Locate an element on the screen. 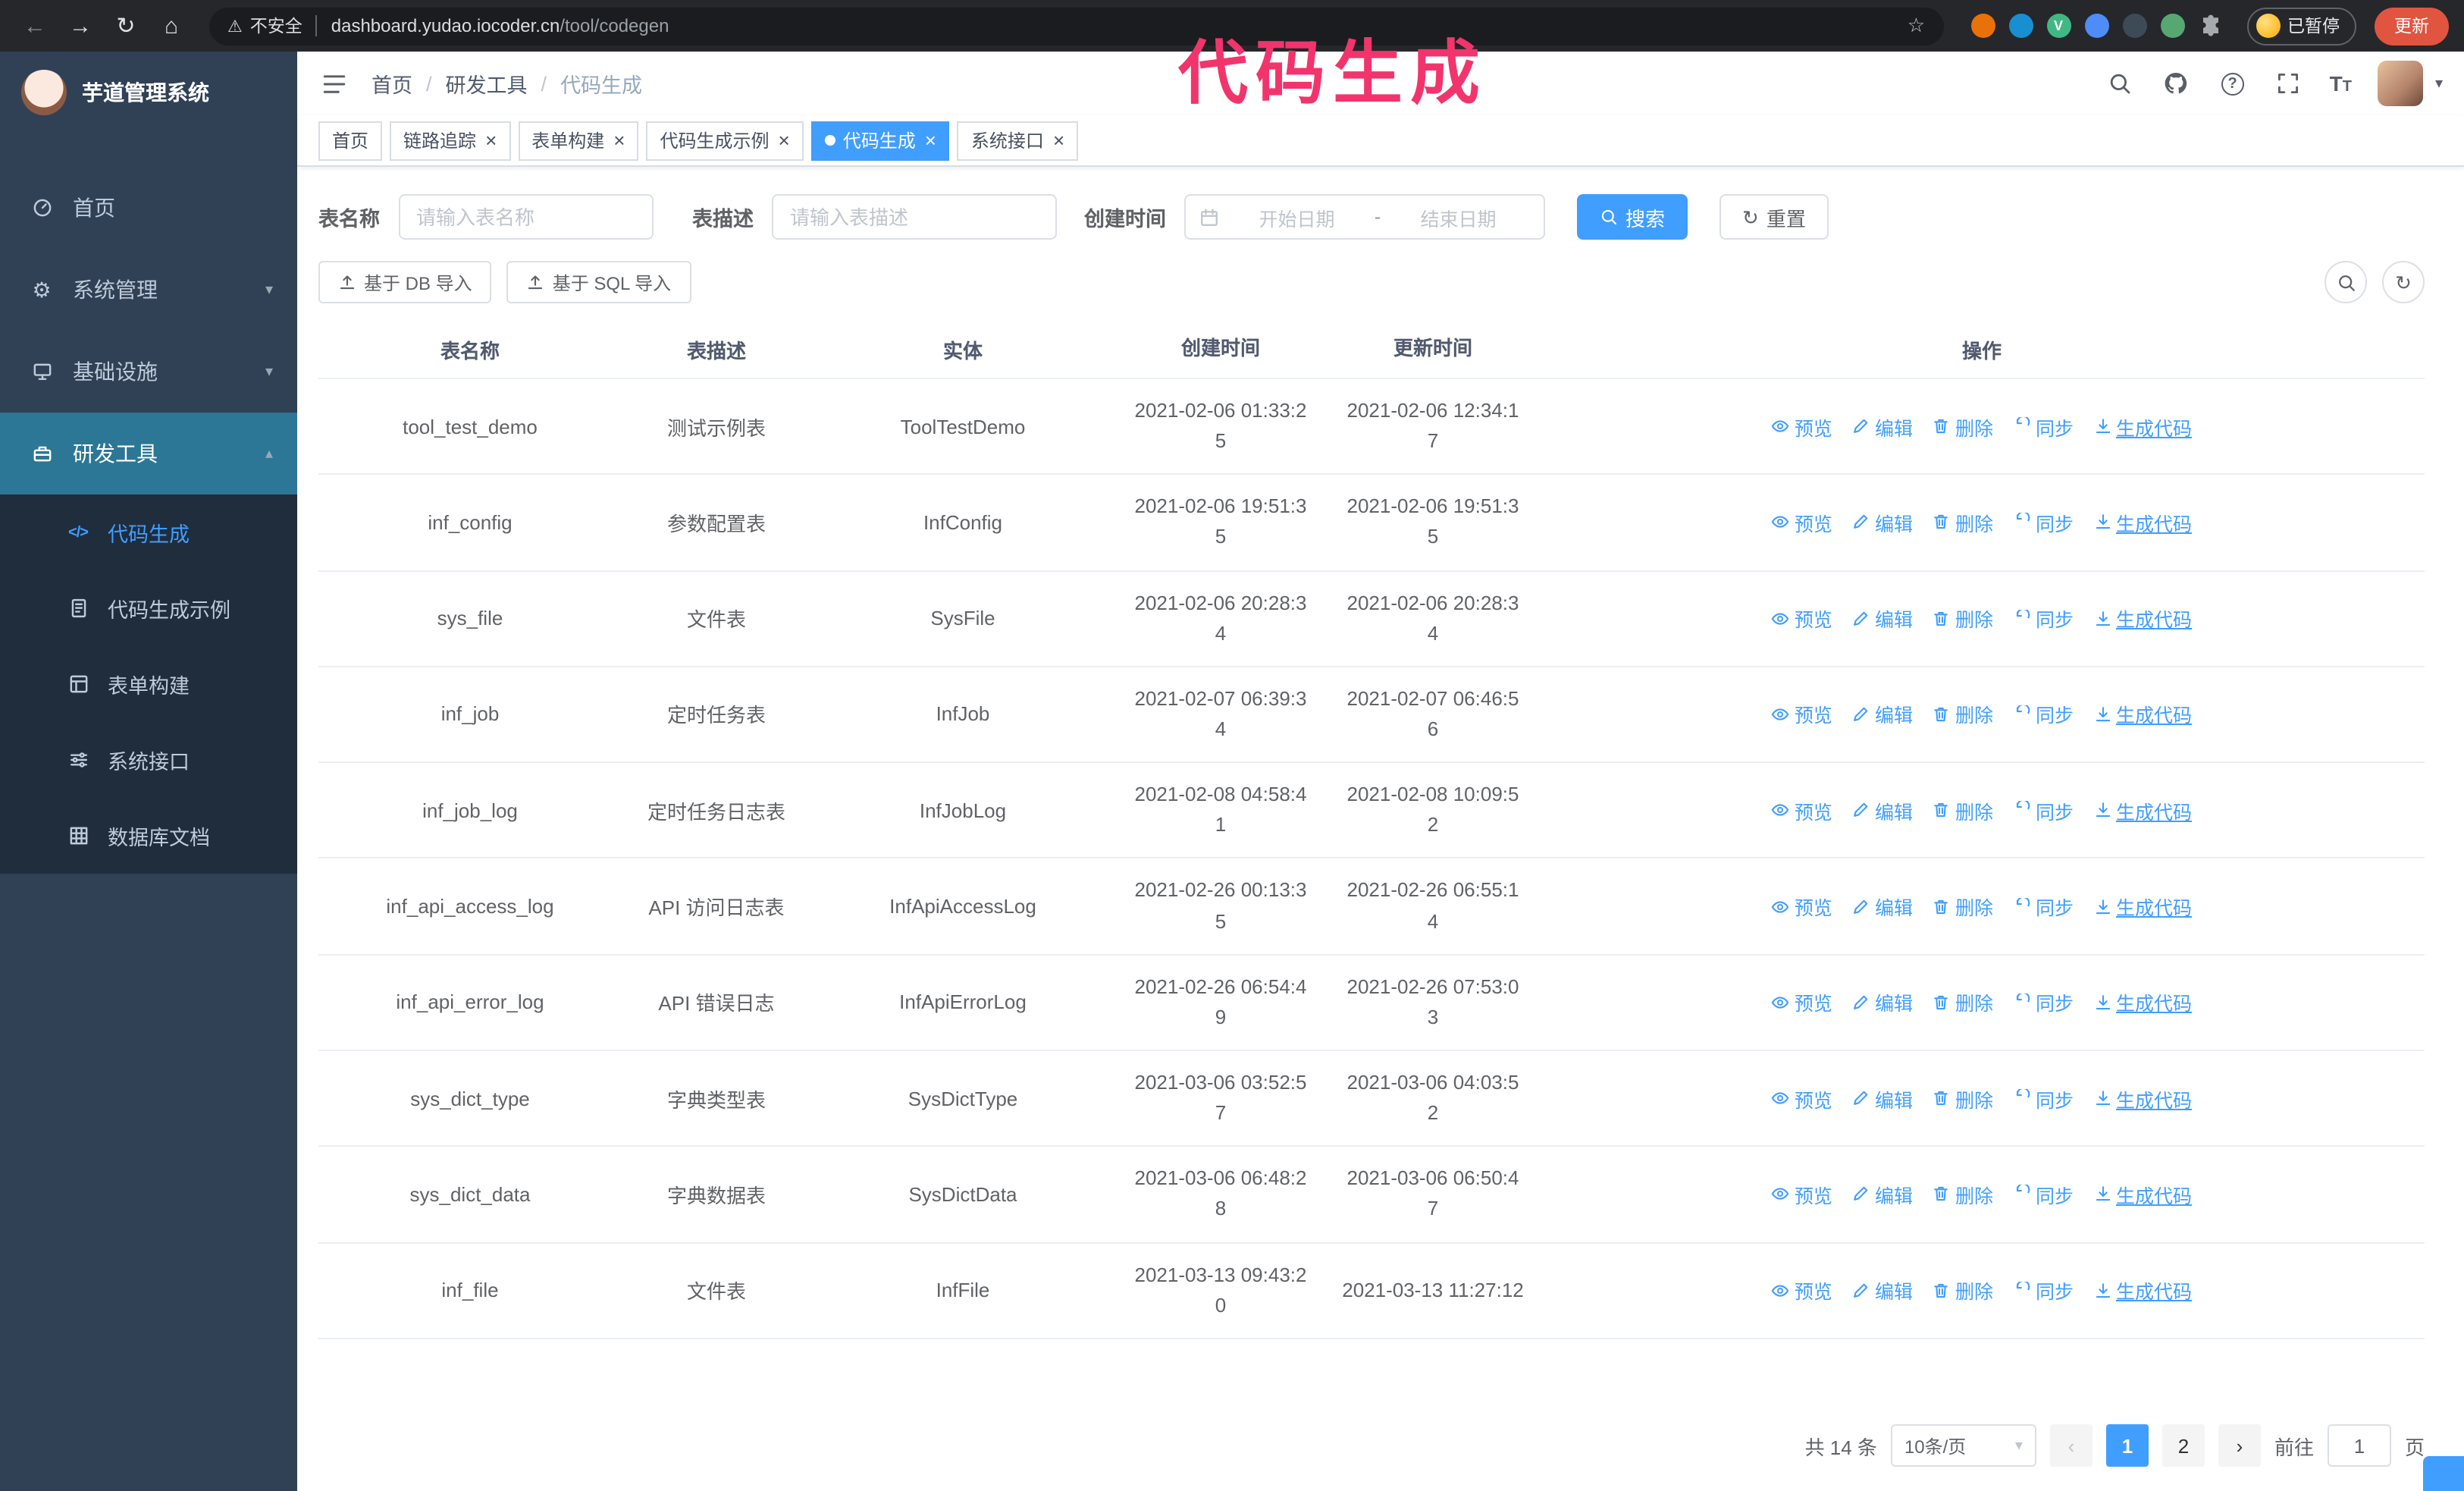 Image resolution: width=2464 pixels, height=1491 pixels. github-icon is located at coordinates (2176, 83).